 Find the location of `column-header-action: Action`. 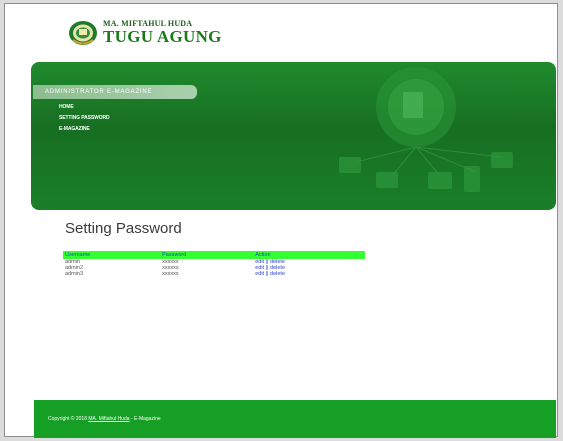

column-header-action: Action is located at coordinates (309, 255).